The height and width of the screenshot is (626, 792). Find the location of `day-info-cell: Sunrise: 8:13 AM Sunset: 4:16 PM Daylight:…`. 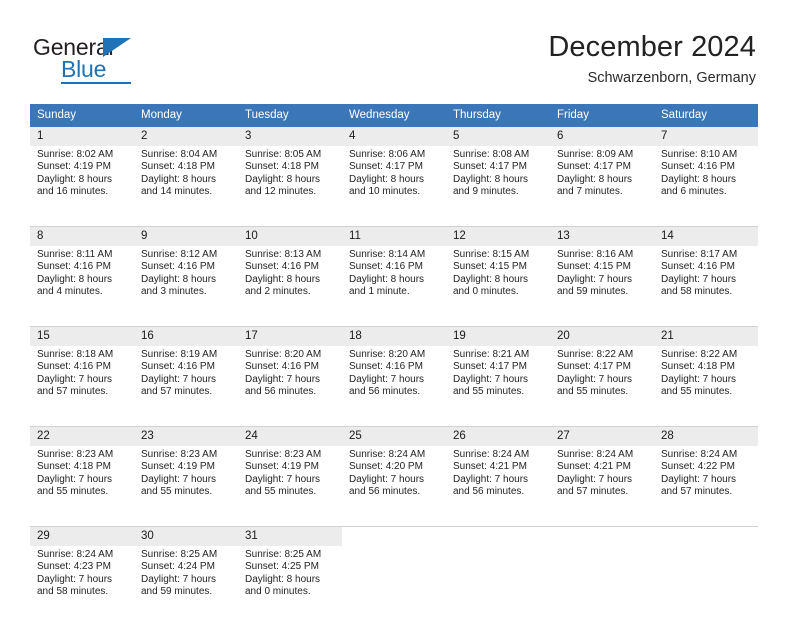

day-info-cell: Sunrise: 8:13 AM Sunset: 4:16 PM Daylight:… is located at coordinates (290, 281).